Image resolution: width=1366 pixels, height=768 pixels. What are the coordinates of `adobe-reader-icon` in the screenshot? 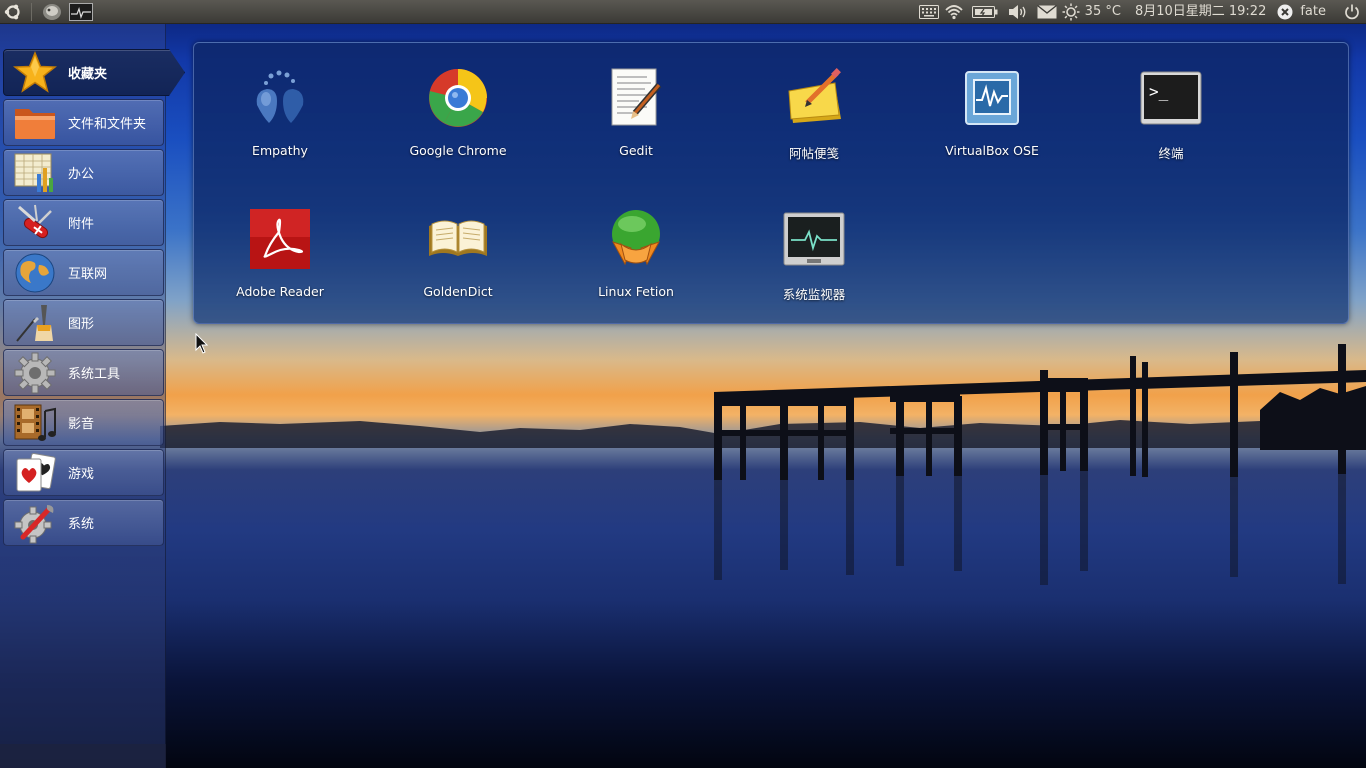 It's located at (280, 239).